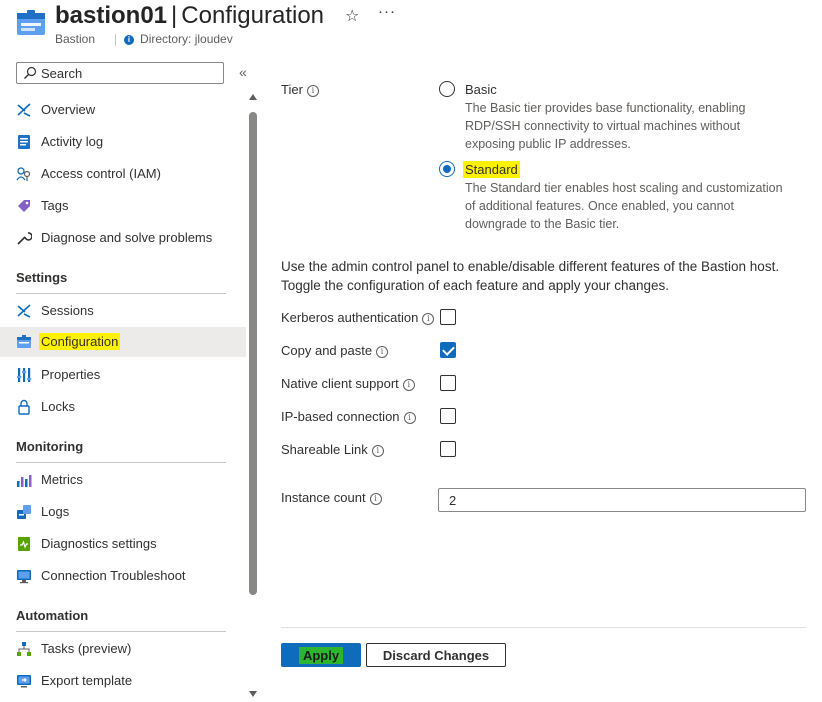 The height and width of the screenshot is (702, 822). Describe the element at coordinates (30, 72) in the screenshot. I see `search-icon` at that location.